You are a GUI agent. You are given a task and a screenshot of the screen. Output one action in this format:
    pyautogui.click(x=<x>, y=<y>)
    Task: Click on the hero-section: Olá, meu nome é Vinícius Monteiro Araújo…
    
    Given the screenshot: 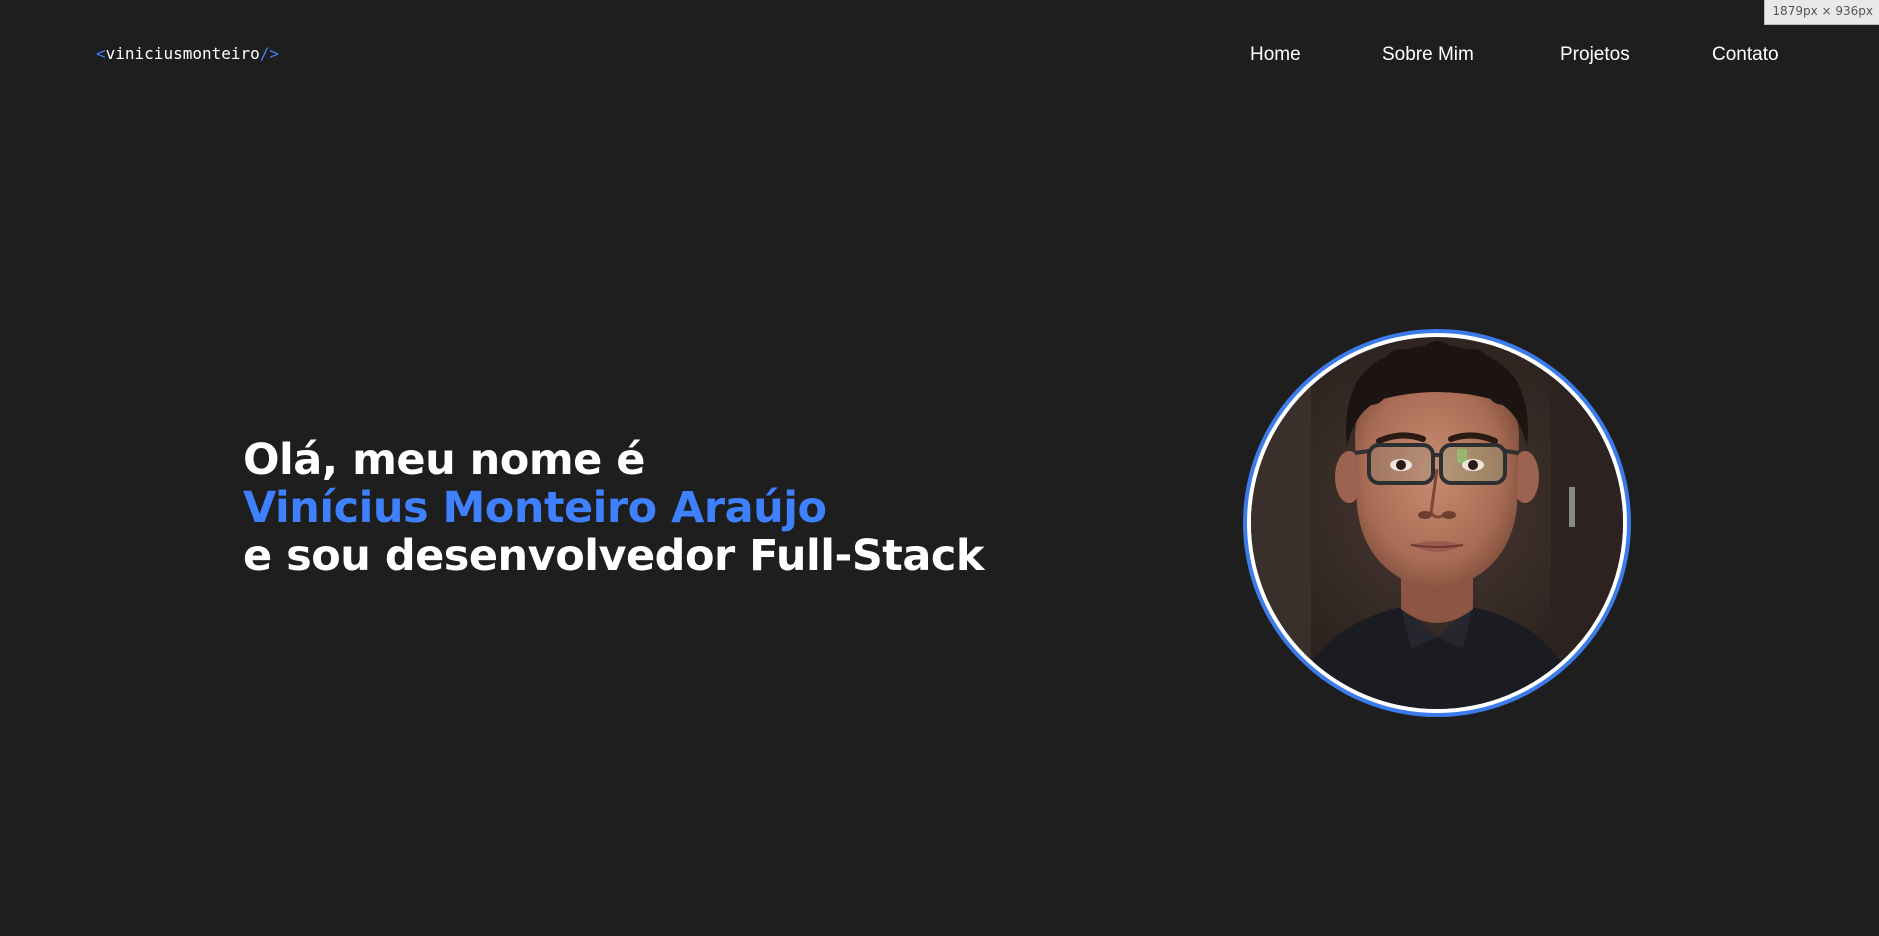 What is the action you would take?
    pyautogui.click(x=623, y=508)
    